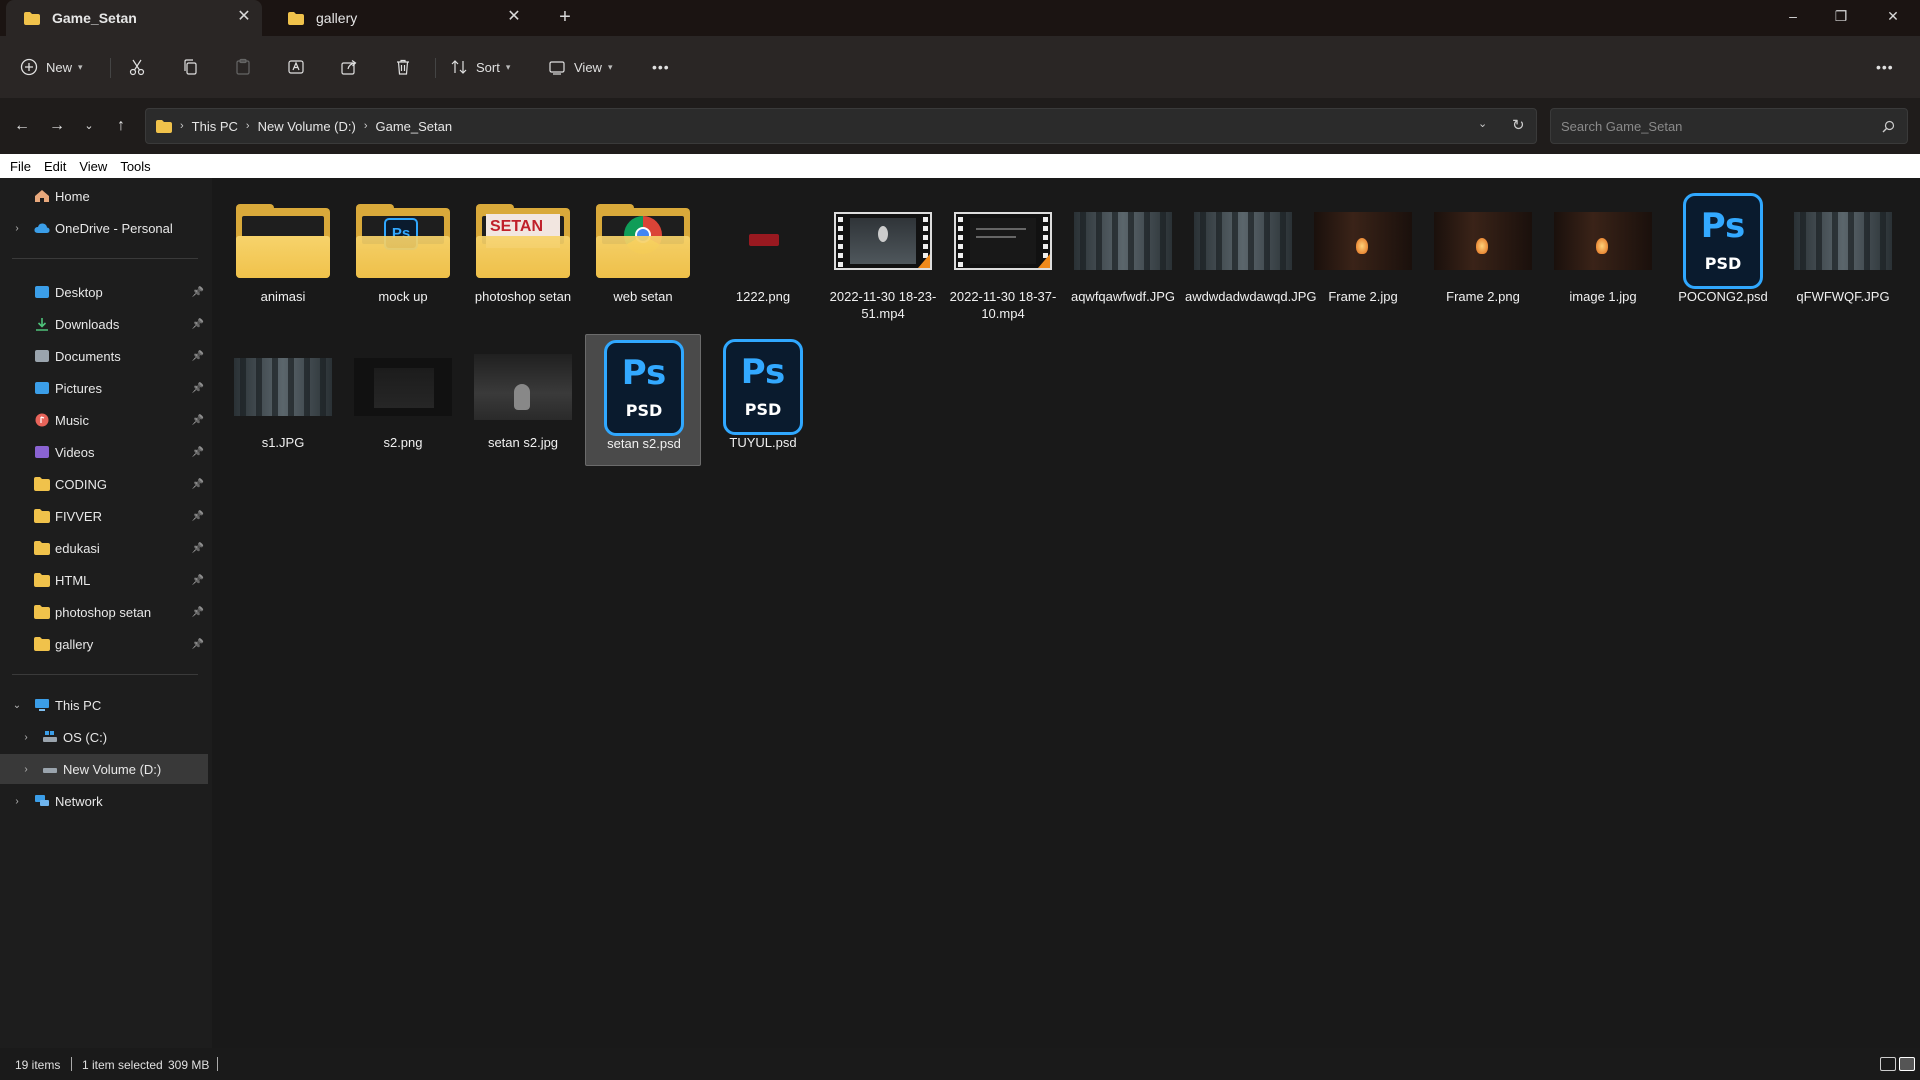 The width and height of the screenshot is (1920, 1080). Describe the element at coordinates (104, 769) in the screenshot. I see `sidebar-item-new-volume-d: › New Volume (D:)` at that location.